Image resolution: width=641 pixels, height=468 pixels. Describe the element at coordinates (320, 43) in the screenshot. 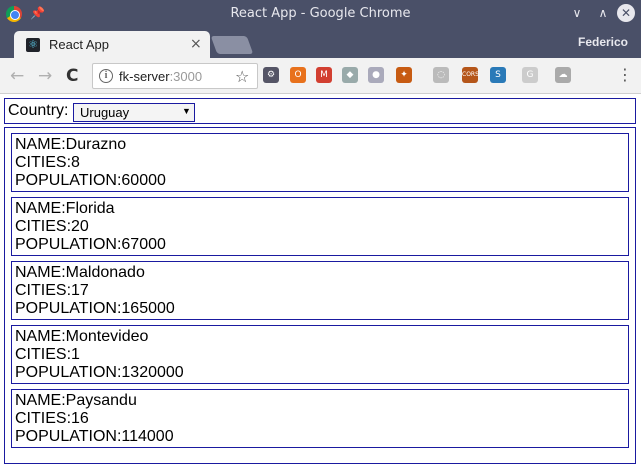

I see `tab-strip: ⚛ React App × Federico` at that location.